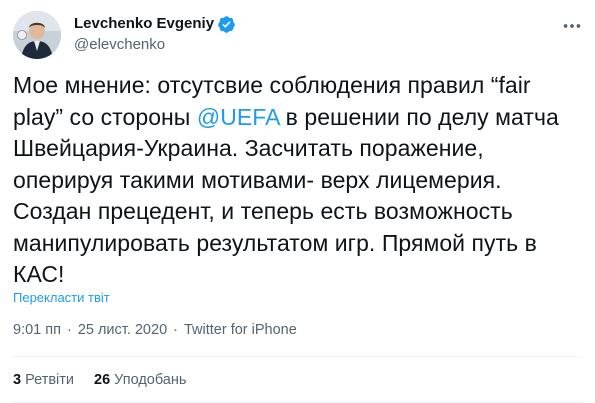 This screenshot has height=403, width=595. Describe the element at coordinates (572, 26) in the screenshot. I see `more-options-icon` at that location.